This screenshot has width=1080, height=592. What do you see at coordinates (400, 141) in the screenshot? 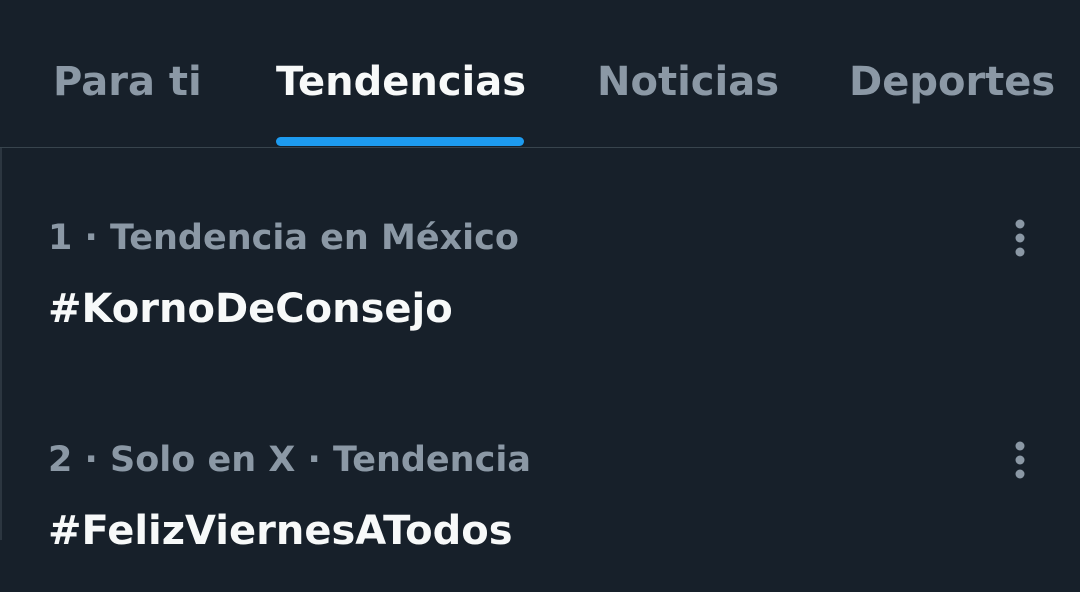
I see `active-tab-indicator` at bounding box center [400, 141].